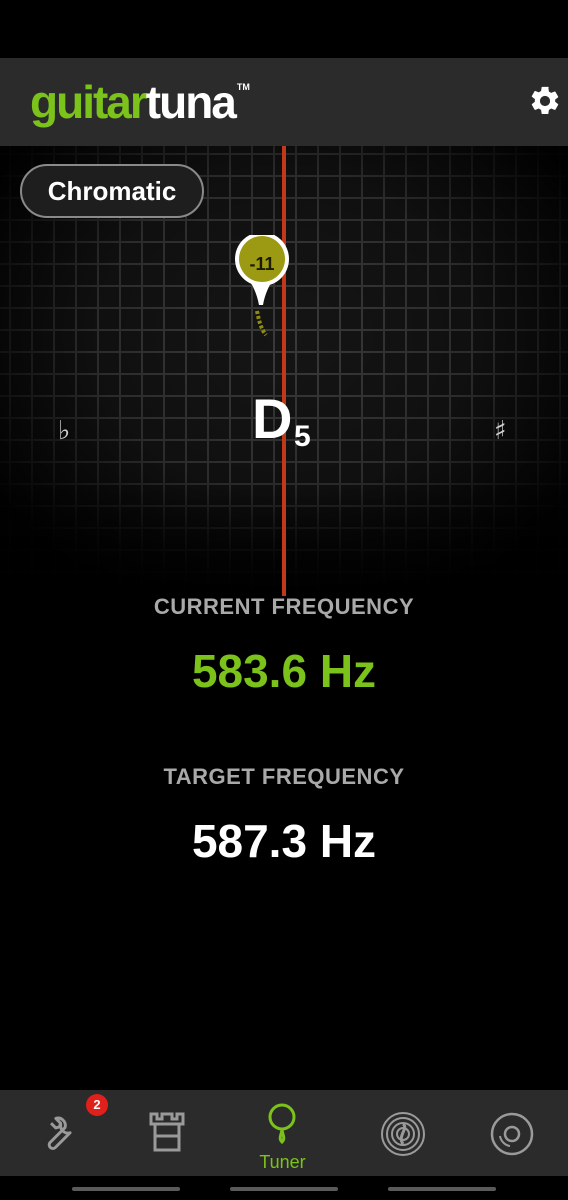  I want to click on tuner-icon, so click(282, 1124).